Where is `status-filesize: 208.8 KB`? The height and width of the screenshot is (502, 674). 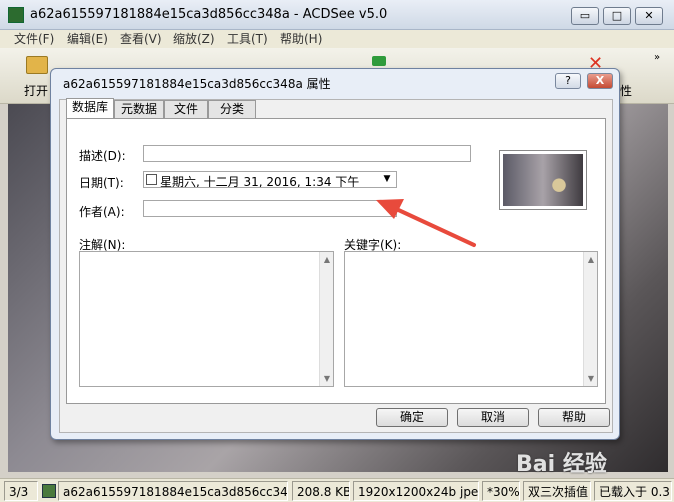 status-filesize: 208.8 KB is located at coordinates (321, 491).